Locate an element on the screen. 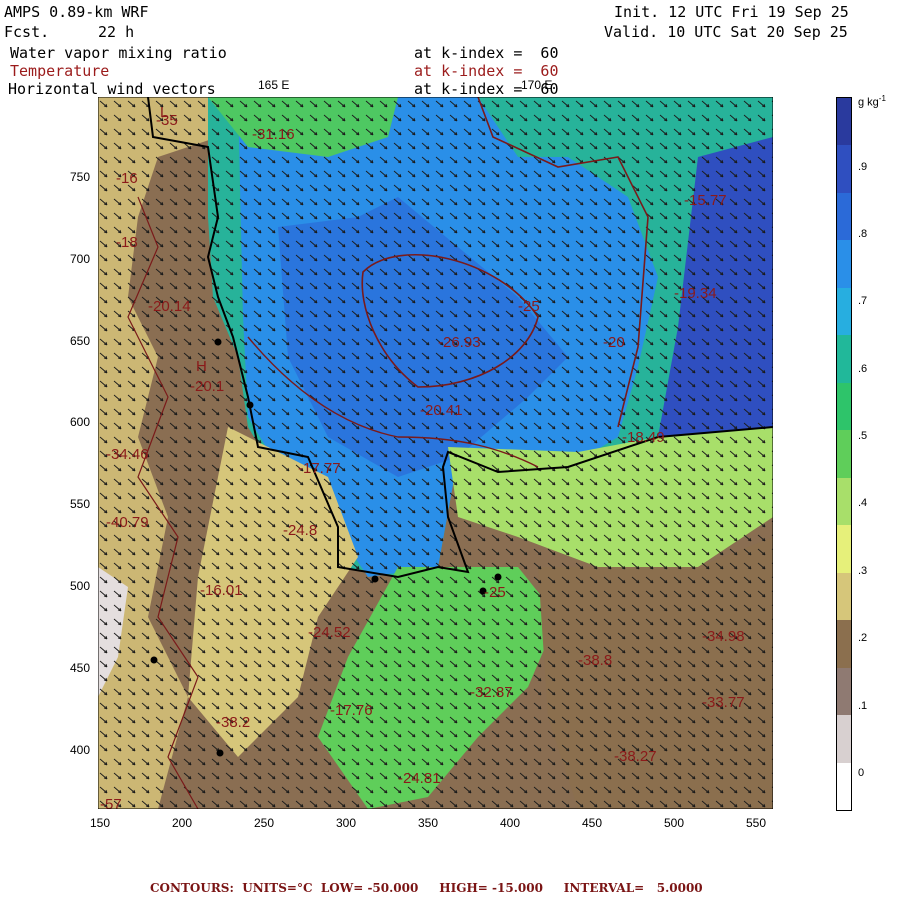 Image resolution: width=900 pixels, height=900 pixels. temperature-label: -20.14 is located at coordinates (169, 306).